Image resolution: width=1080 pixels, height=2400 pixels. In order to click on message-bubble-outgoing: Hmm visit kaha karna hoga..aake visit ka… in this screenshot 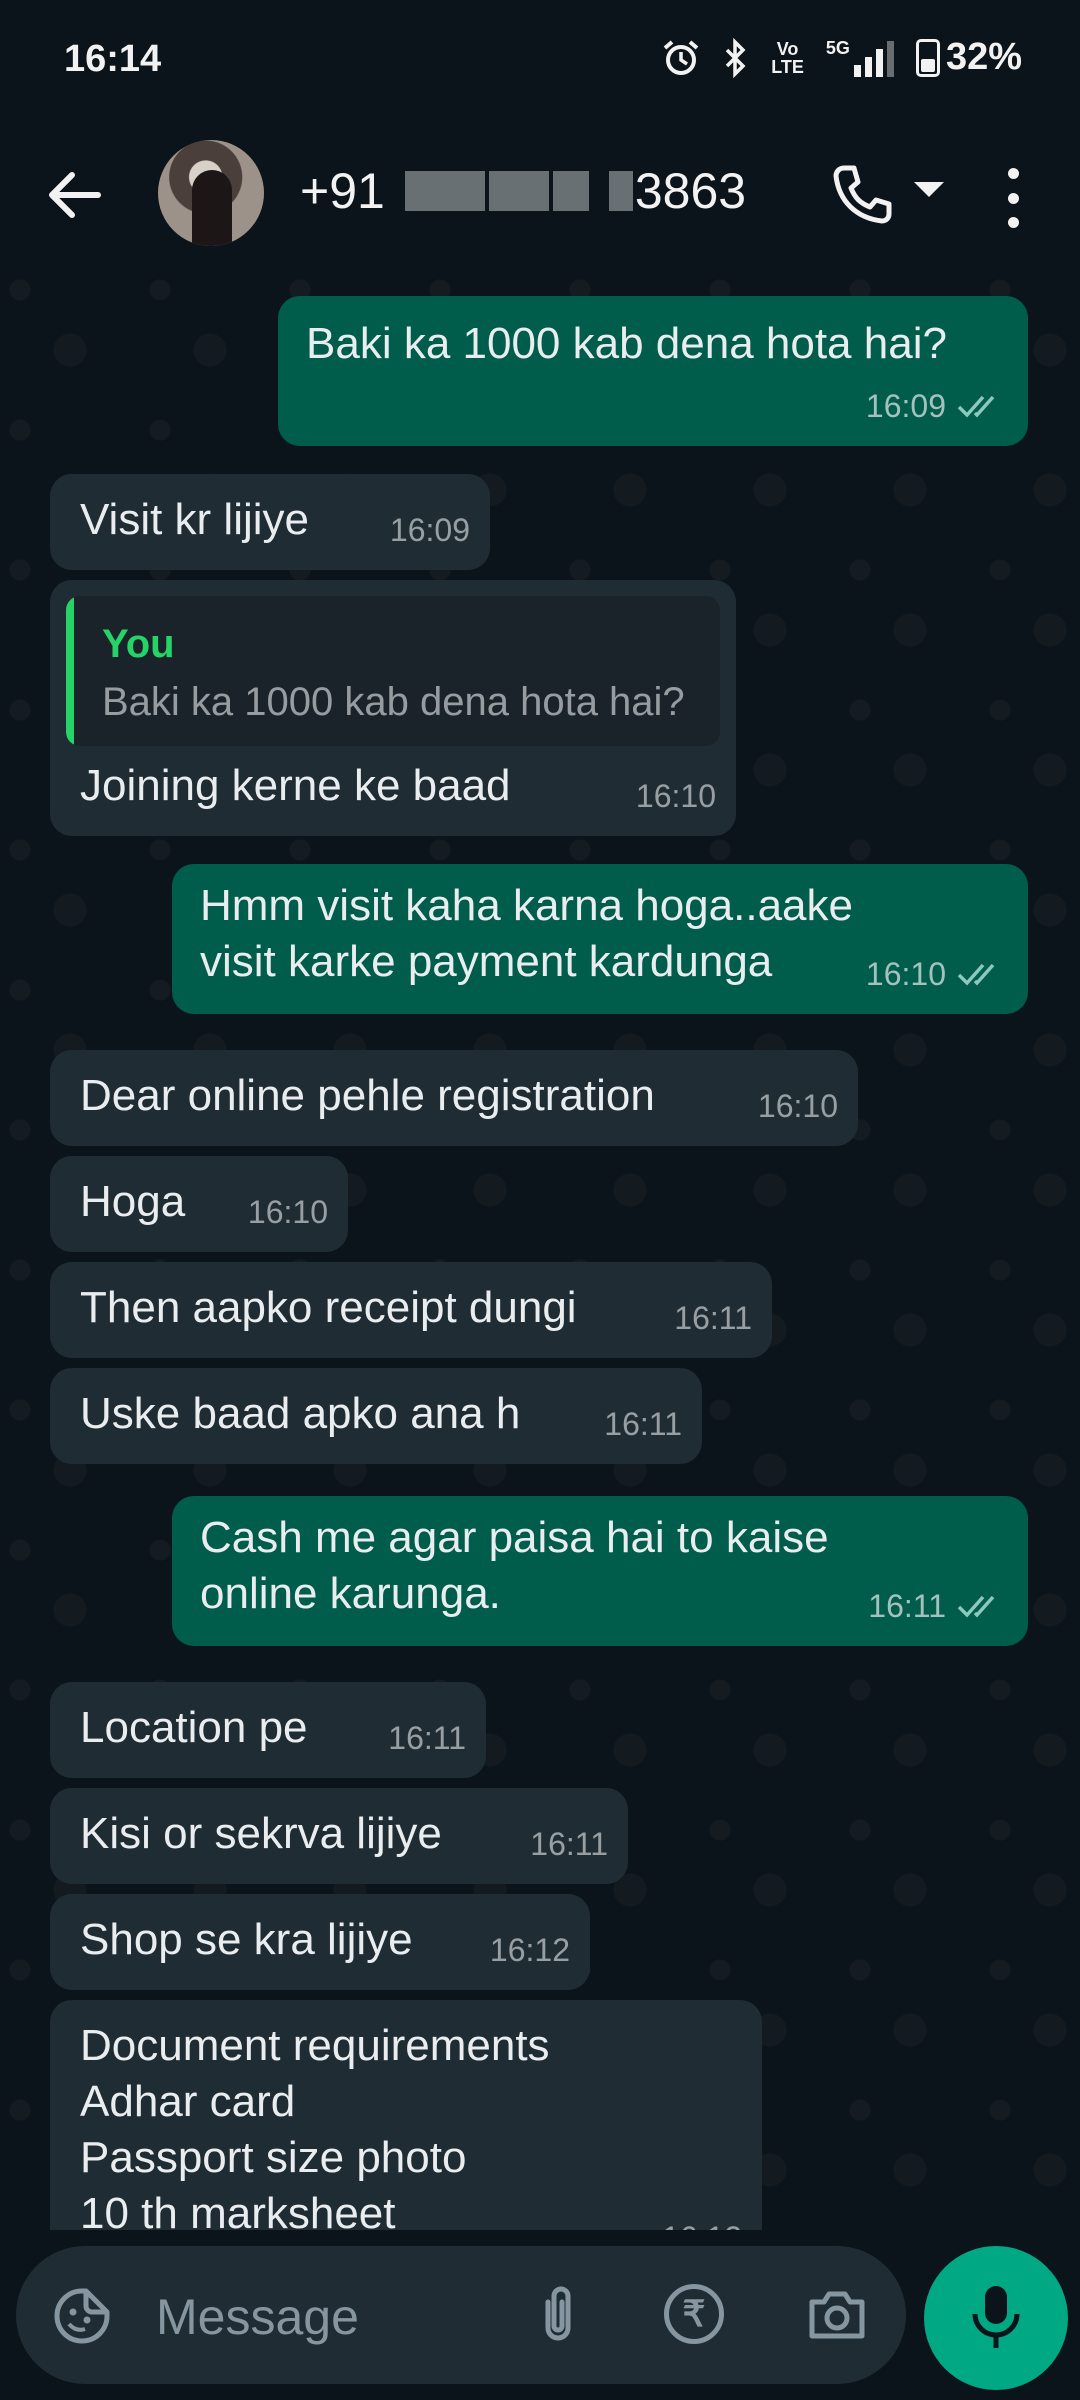, I will do `click(600, 939)`.